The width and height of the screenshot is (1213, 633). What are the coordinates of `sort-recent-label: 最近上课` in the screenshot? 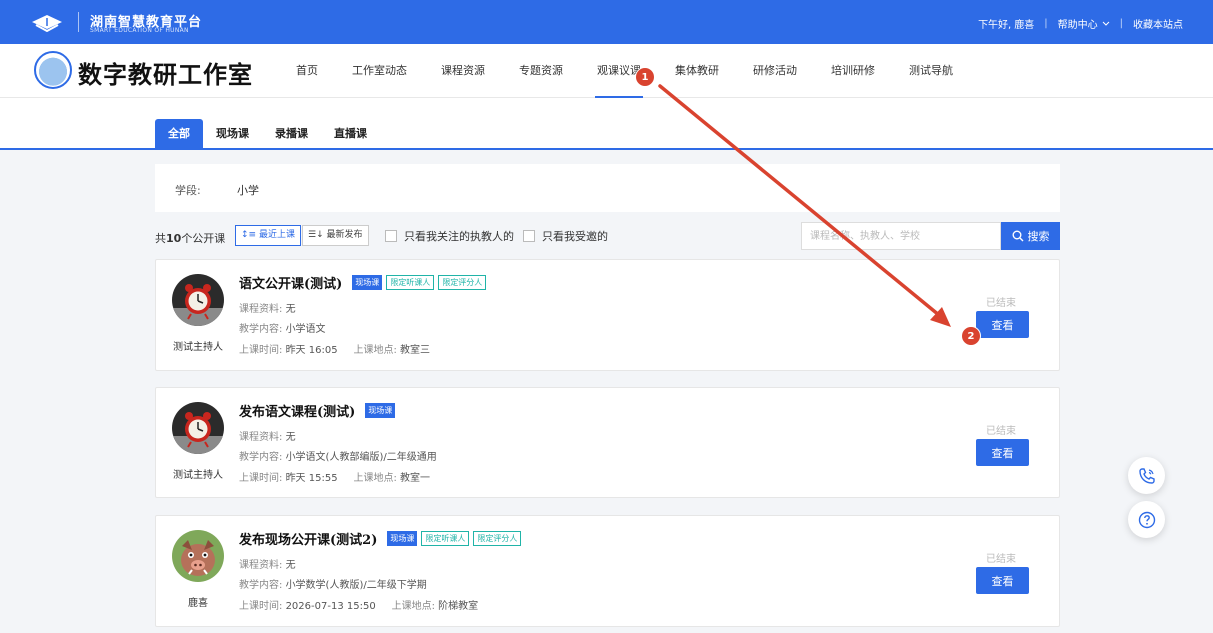 It's located at (276, 235).